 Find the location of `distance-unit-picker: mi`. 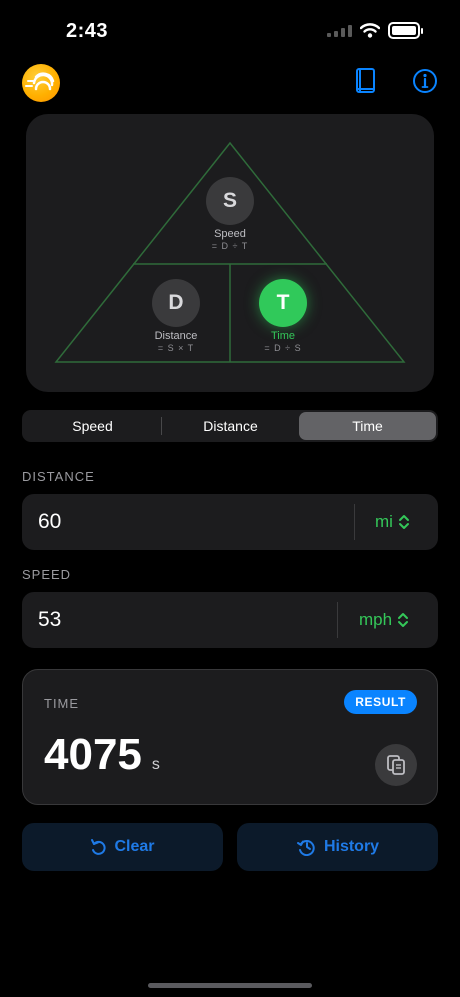

distance-unit-picker: mi is located at coordinates (392, 522).